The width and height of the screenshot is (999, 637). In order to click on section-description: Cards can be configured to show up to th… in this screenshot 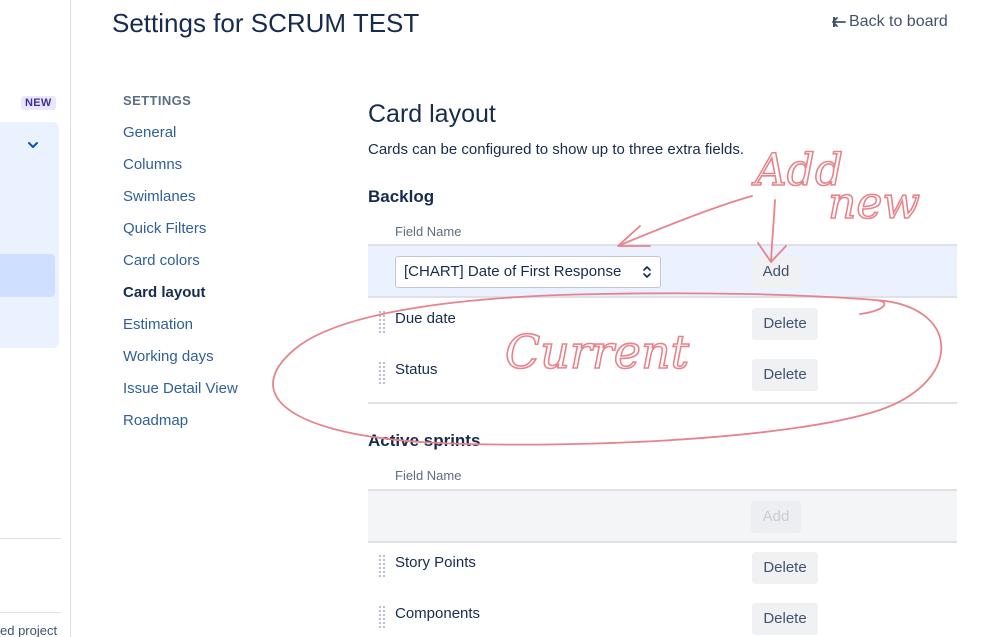, I will do `click(556, 149)`.